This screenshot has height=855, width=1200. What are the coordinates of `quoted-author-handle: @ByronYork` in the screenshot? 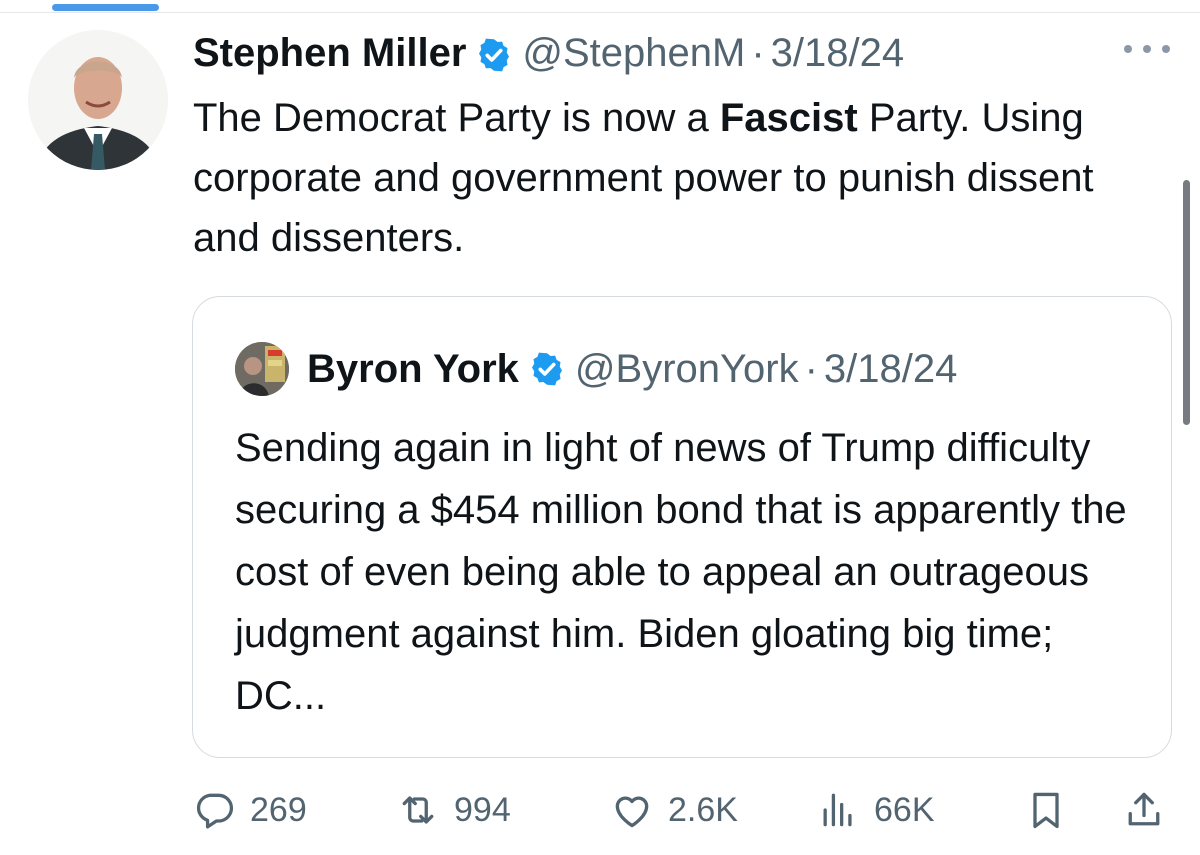 It's located at (687, 369).